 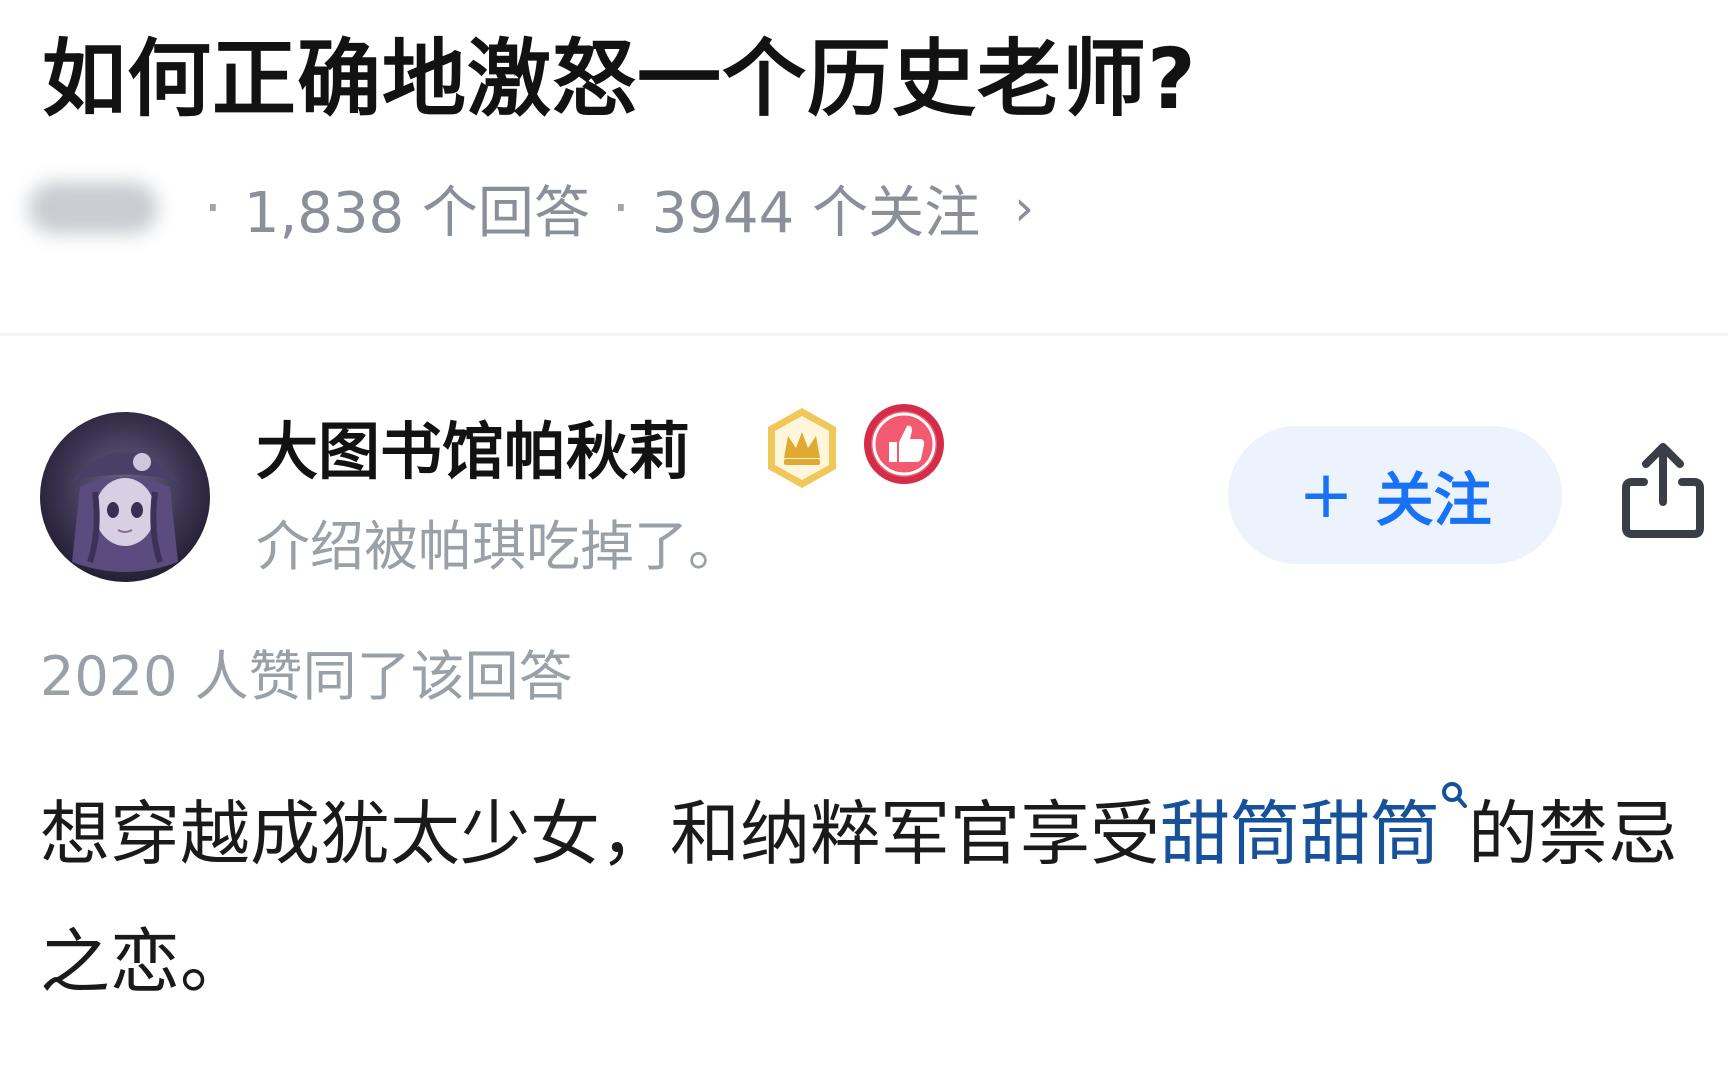 What do you see at coordinates (619, 79) in the screenshot?
I see `question-title: 如何正确地激怒一个历史老师?` at bounding box center [619, 79].